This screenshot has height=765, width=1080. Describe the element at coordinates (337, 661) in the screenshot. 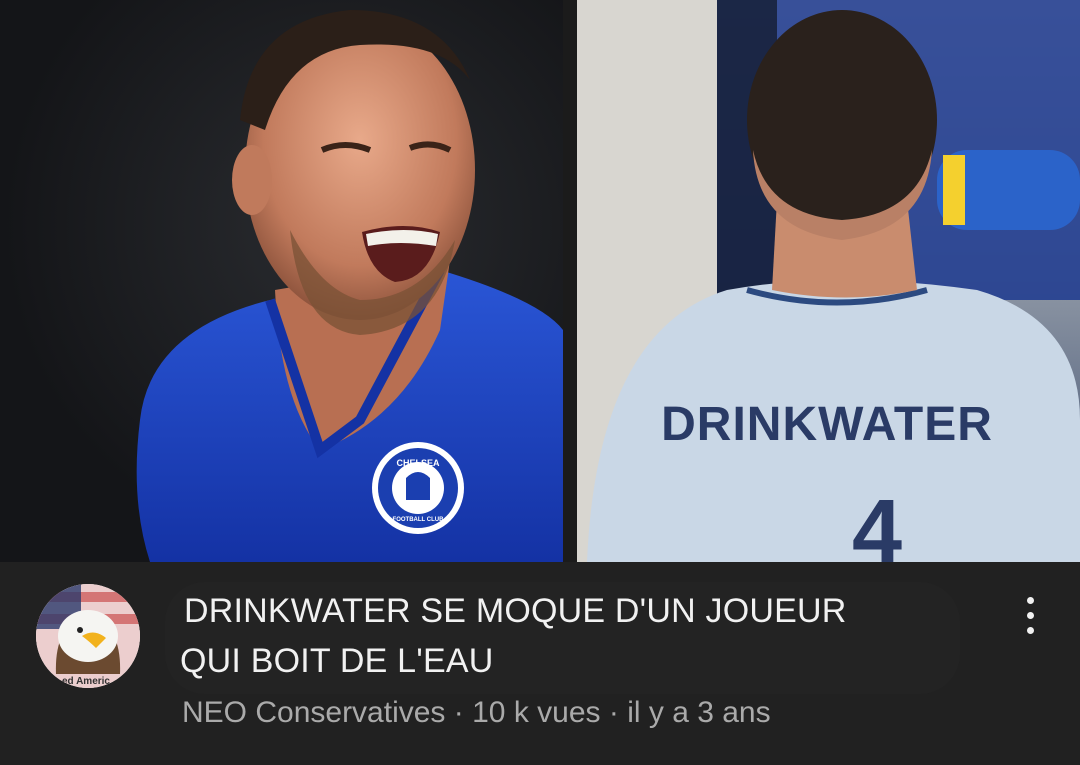

I see `video-title-line2: QUI BOIT DE L'EAU` at that location.